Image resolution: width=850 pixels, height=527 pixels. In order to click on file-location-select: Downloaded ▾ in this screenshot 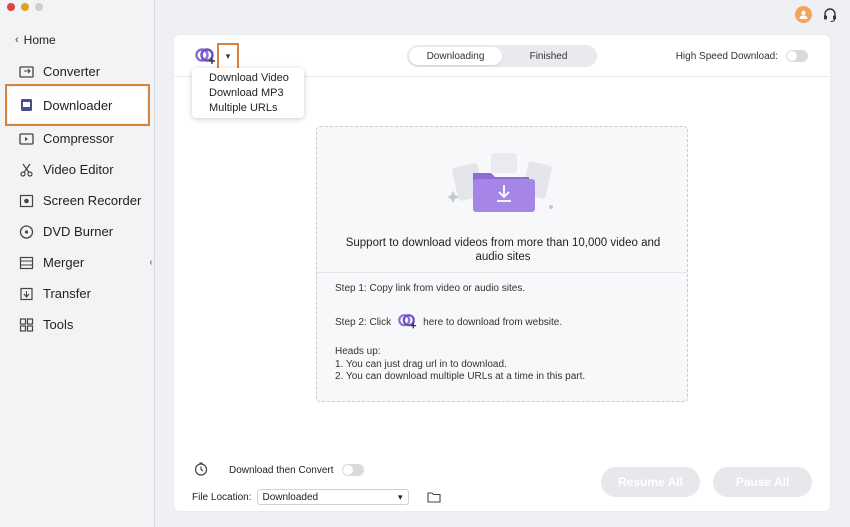, I will do `click(333, 497)`.